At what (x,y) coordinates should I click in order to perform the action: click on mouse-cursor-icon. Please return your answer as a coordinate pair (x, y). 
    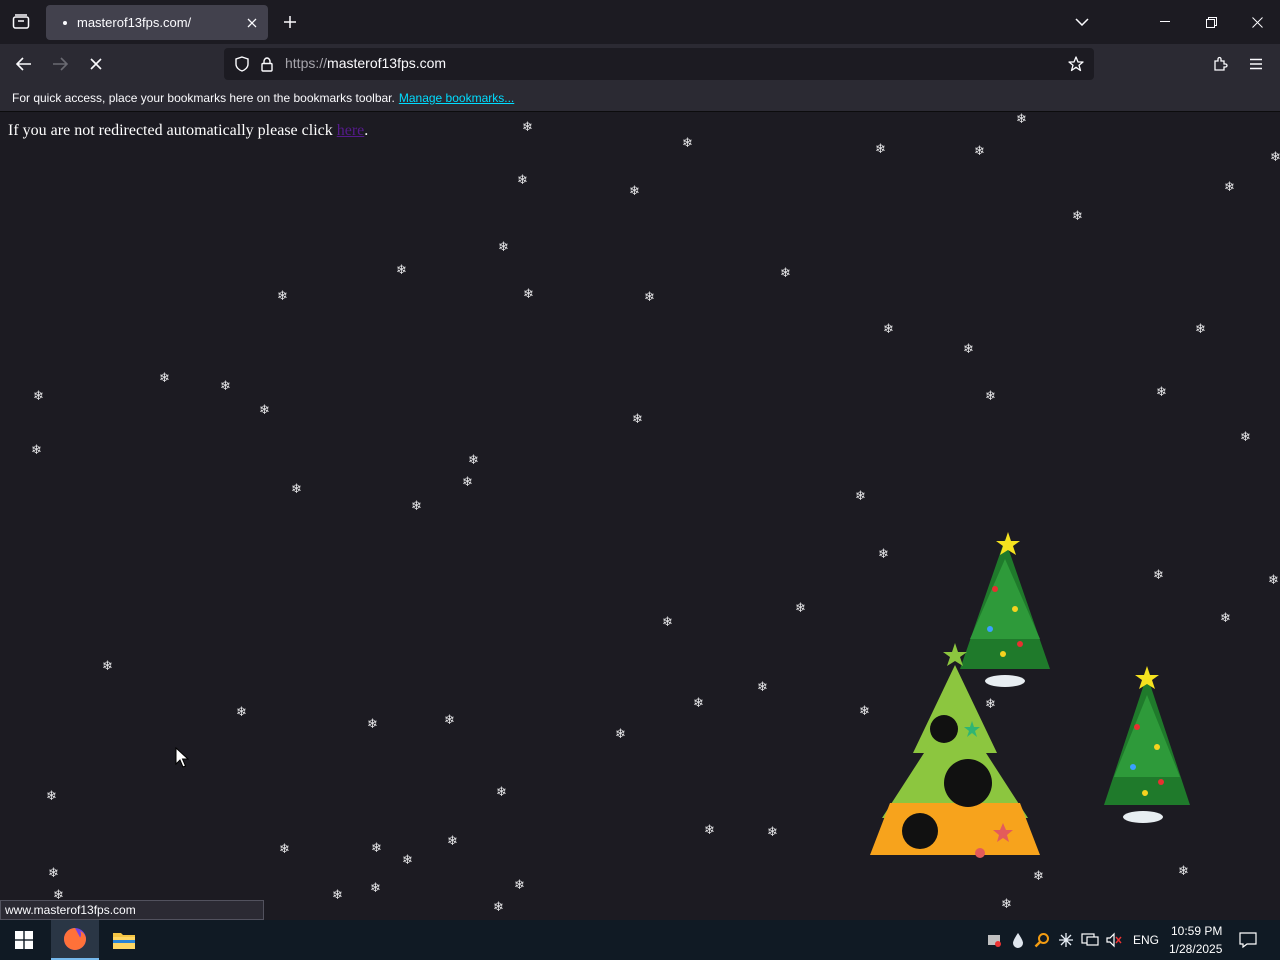
    Looking at the image, I should click on (182, 757).